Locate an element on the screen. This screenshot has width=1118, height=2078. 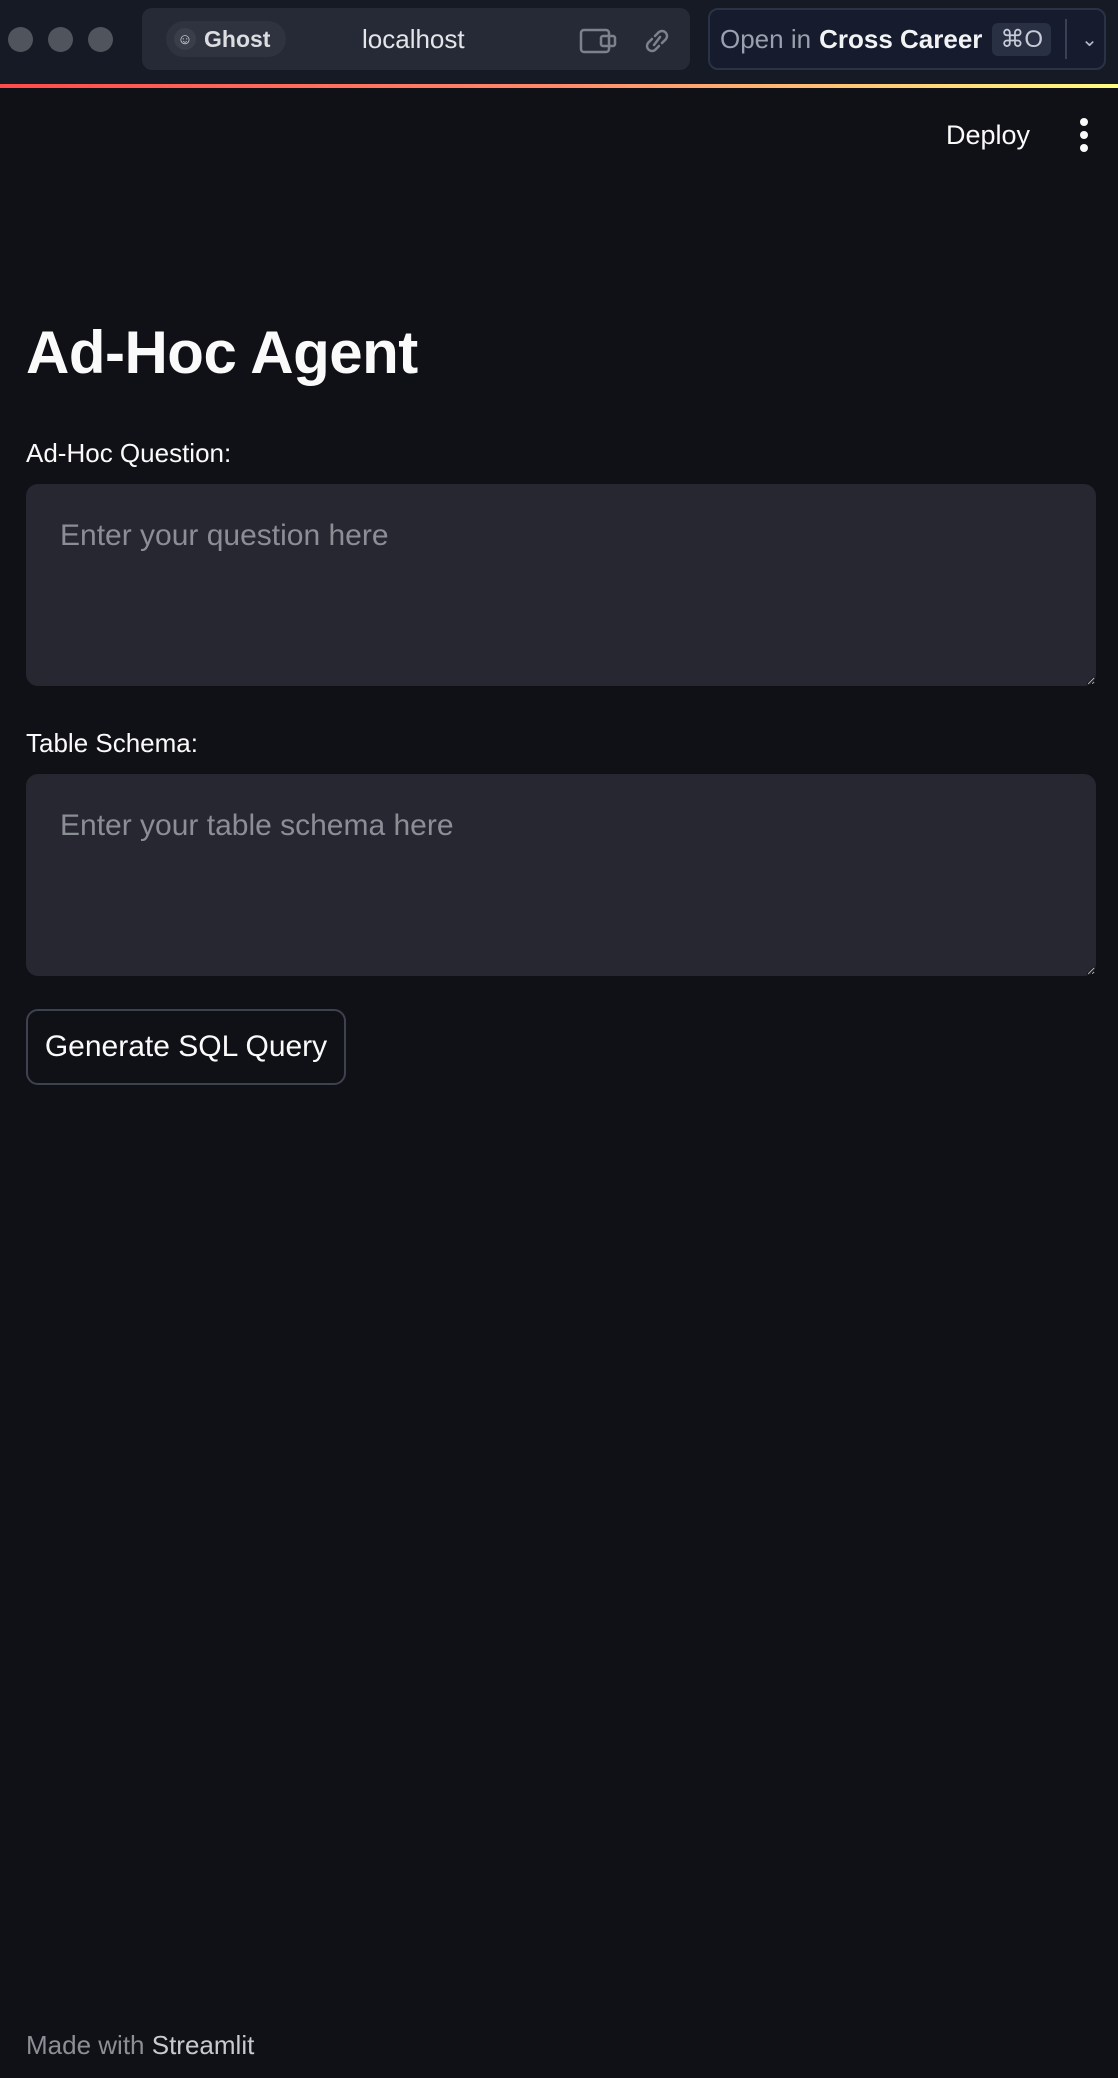
more-options-icon is located at coordinates (1084, 136).